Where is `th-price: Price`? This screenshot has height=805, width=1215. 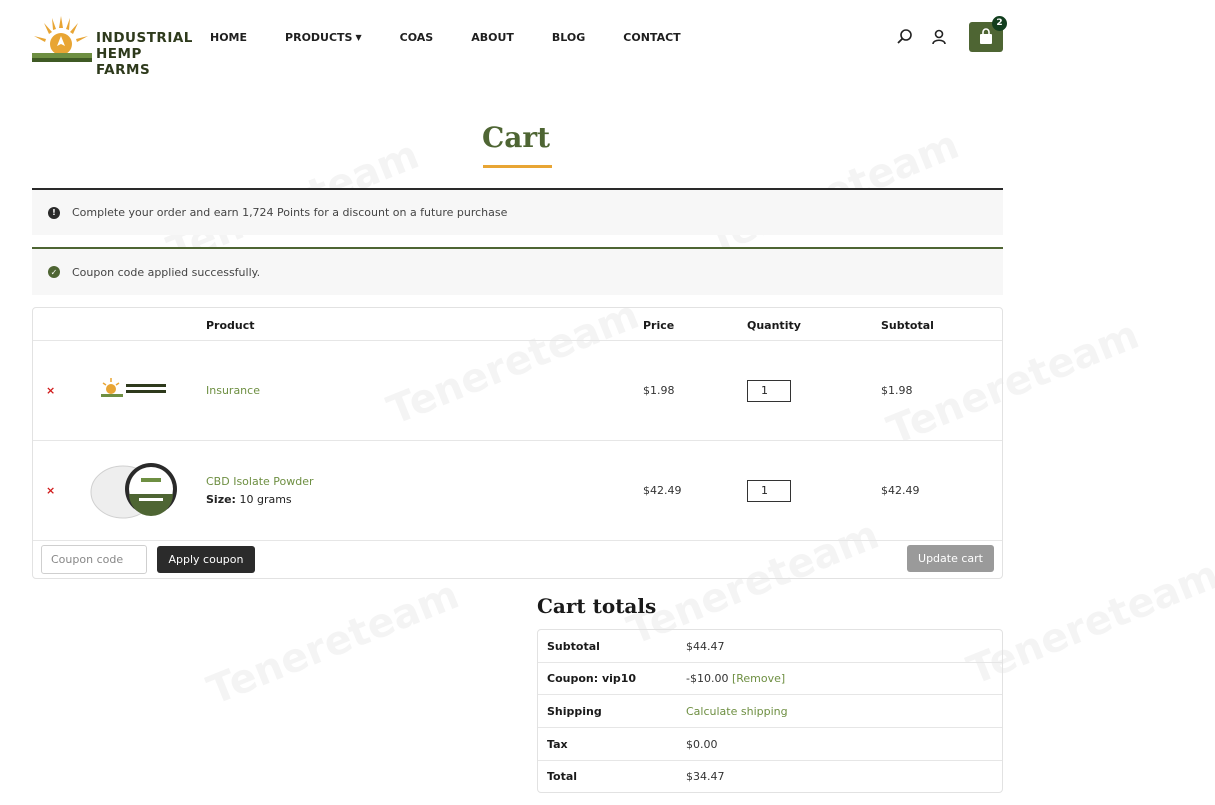 th-price: Price is located at coordinates (659, 325).